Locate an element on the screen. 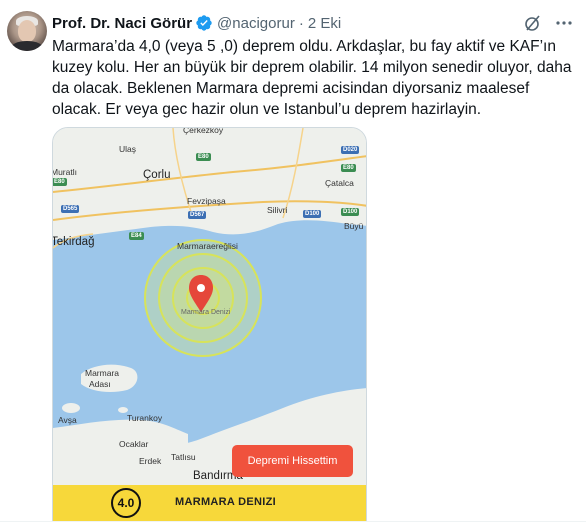 Image resolution: width=586 pixels, height=528 pixels. map-label-marmara-adasi-line2: Adası is located at coordinates (100, 384).